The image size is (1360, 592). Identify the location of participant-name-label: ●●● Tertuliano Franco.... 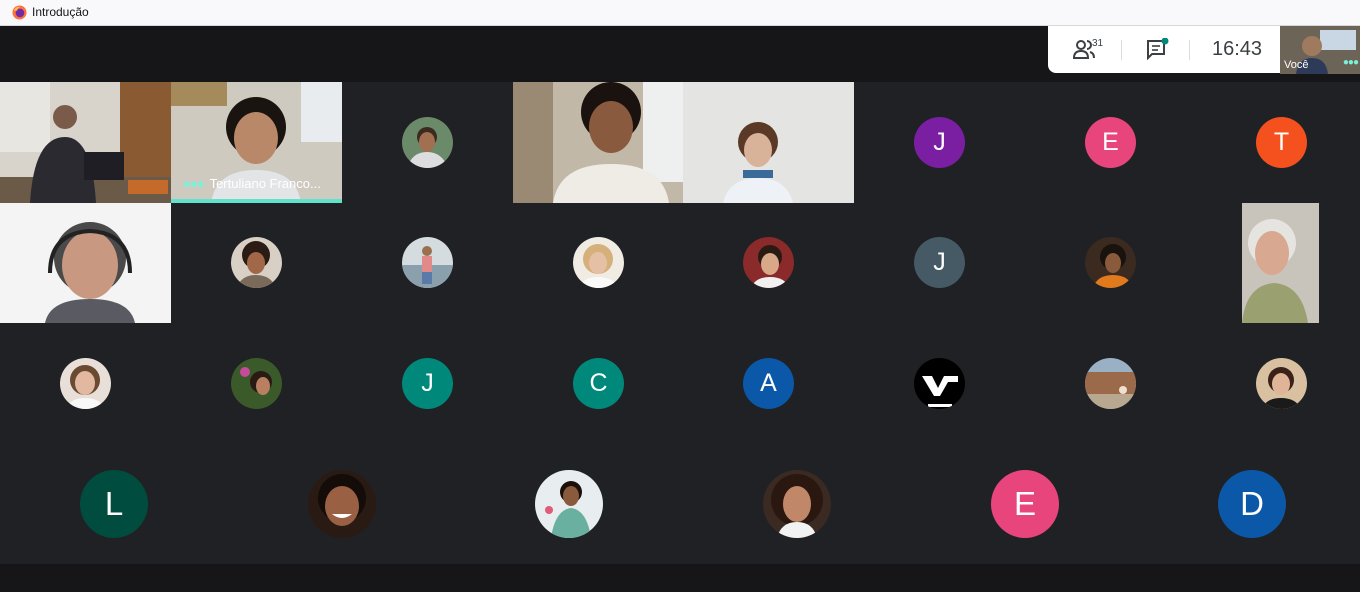
(252, 183).